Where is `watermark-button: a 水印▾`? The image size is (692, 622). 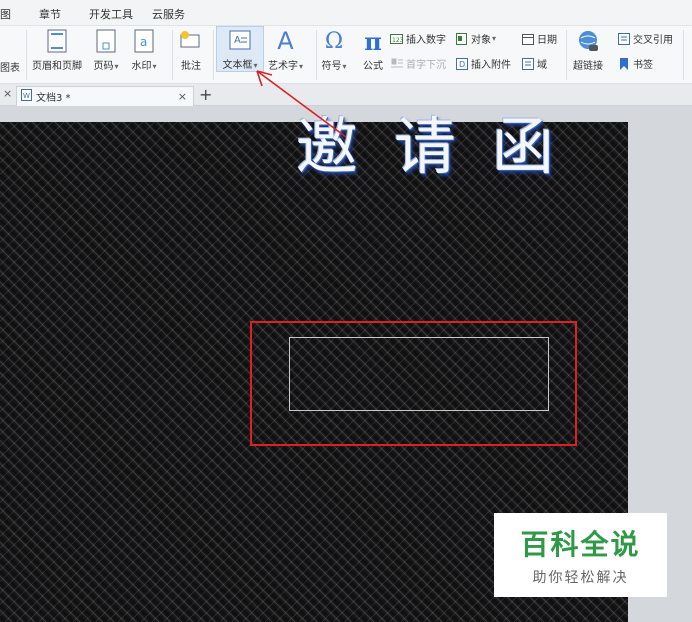
watermark-button: a 水印▾ is located at coordinates (144, 50).